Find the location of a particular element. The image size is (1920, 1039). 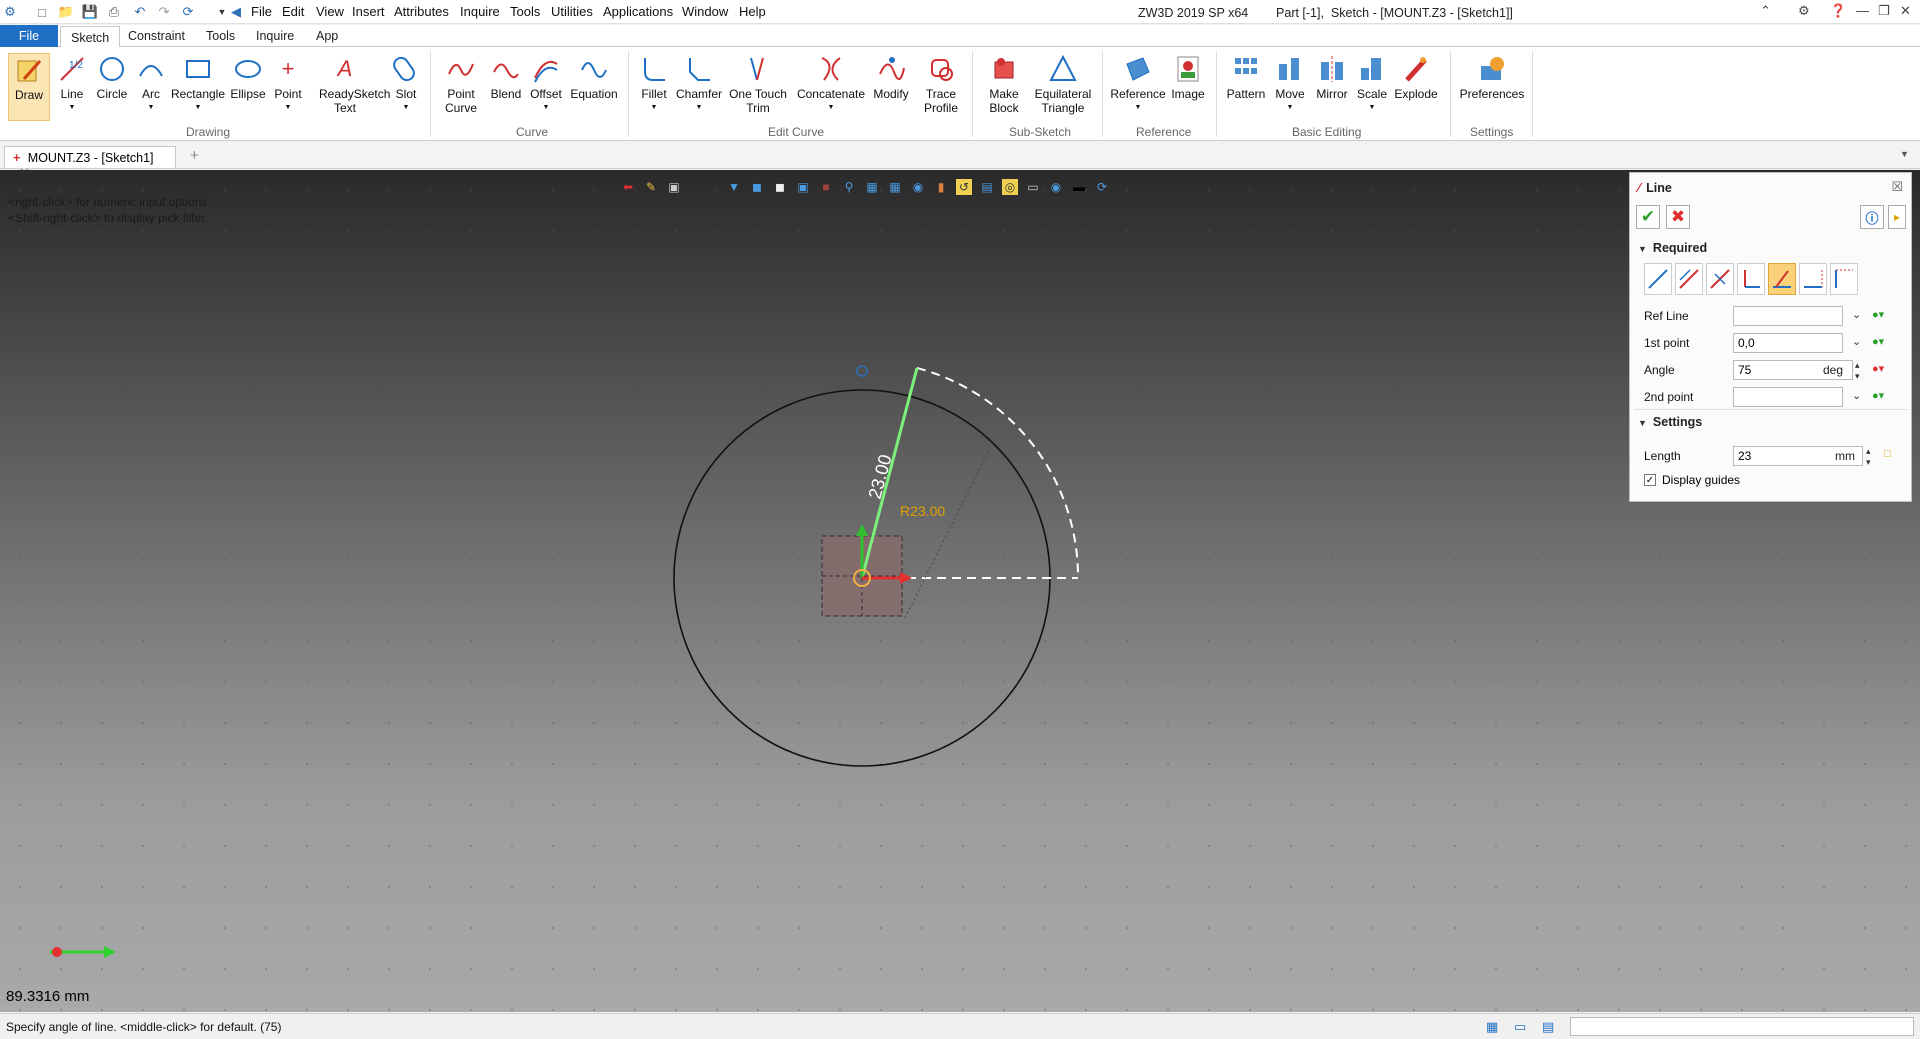

arc-button: Arc ▼ is located at coordinates (151, 84).